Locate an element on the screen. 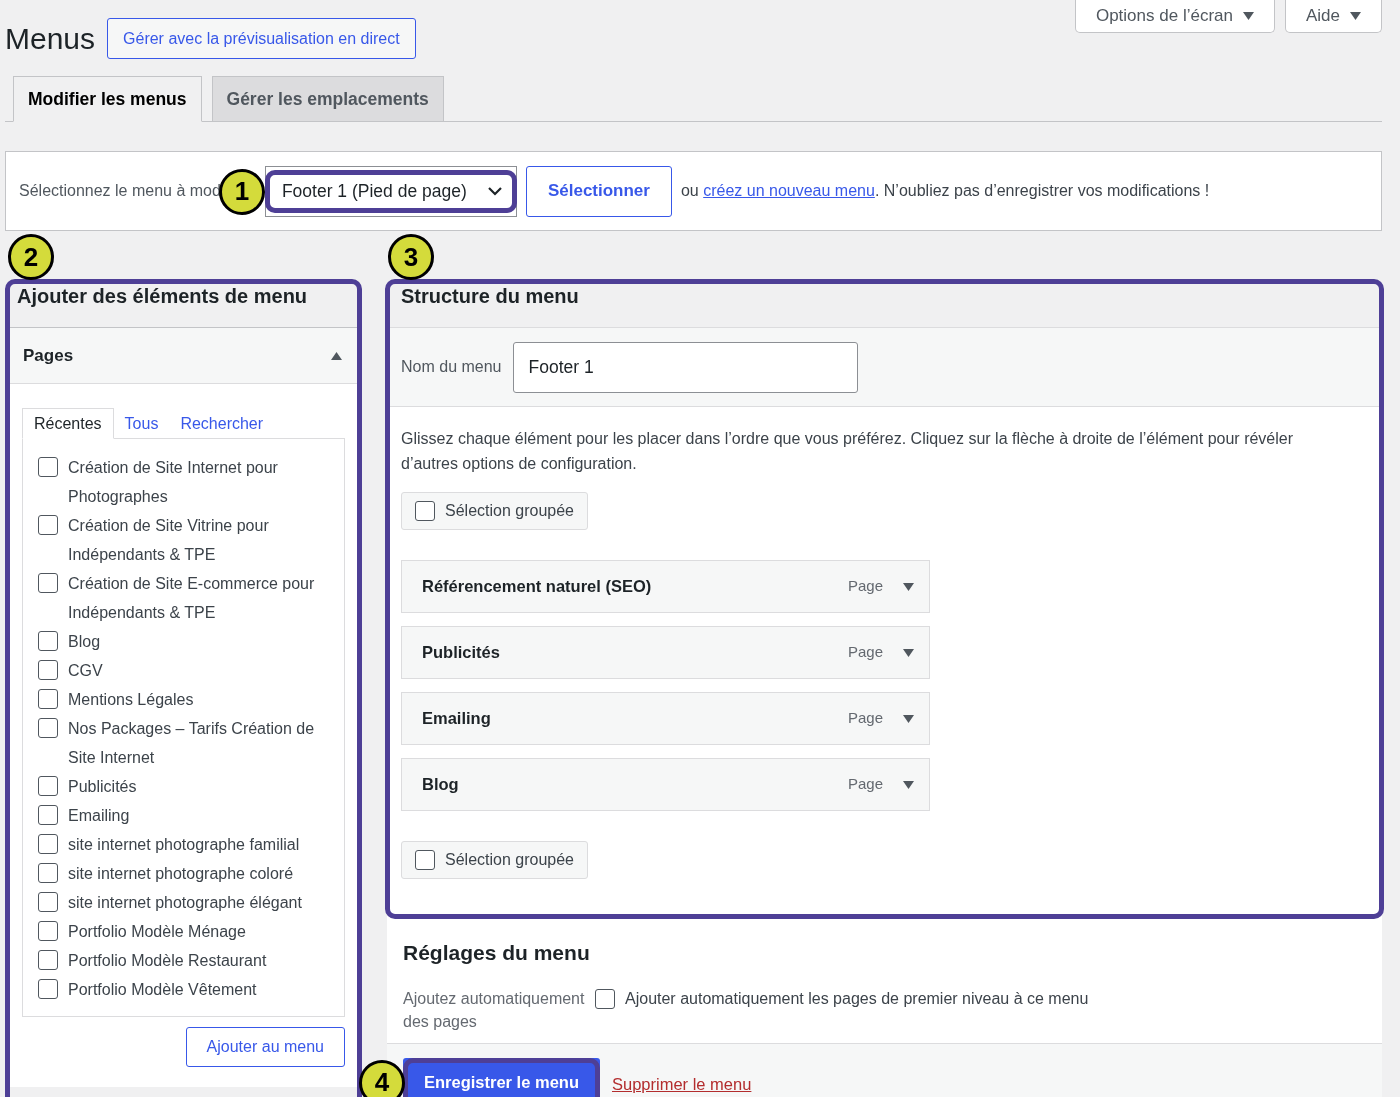 Image resolution: width=1400 pixels, height=1097 pixels. panel-title: Ajouter des éléments de menu is located at coordinates (162, 296).